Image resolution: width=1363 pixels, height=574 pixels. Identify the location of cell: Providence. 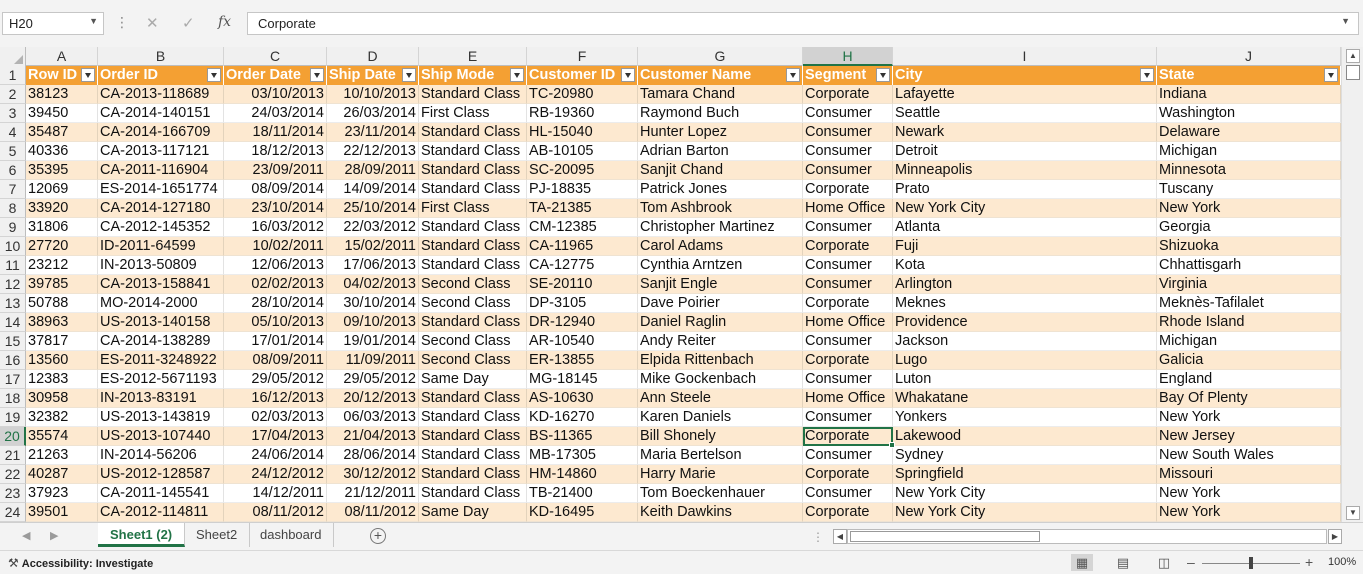
(1025, 322).